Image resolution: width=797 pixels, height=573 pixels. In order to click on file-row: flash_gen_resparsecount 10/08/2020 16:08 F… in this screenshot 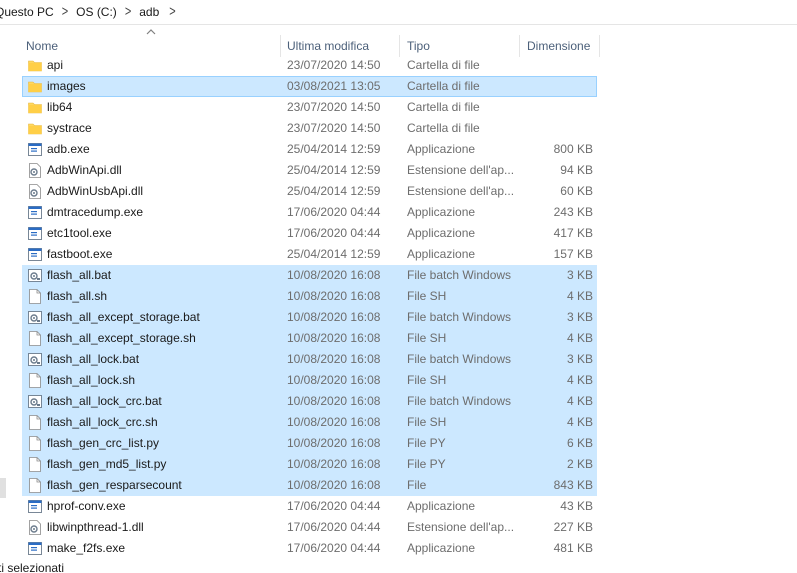, I will do `click(309, 485)`.